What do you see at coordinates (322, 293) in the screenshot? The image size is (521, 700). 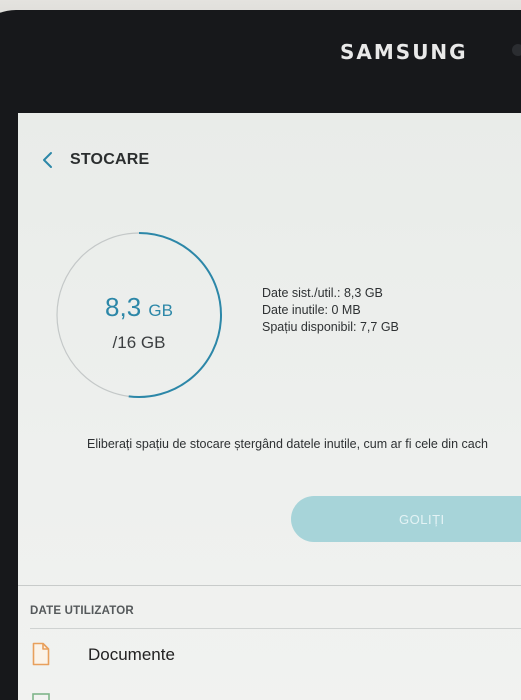 I see `system-user-data-line: Date sist./util.: 8,3 GB` at bounding box center [322, 293].